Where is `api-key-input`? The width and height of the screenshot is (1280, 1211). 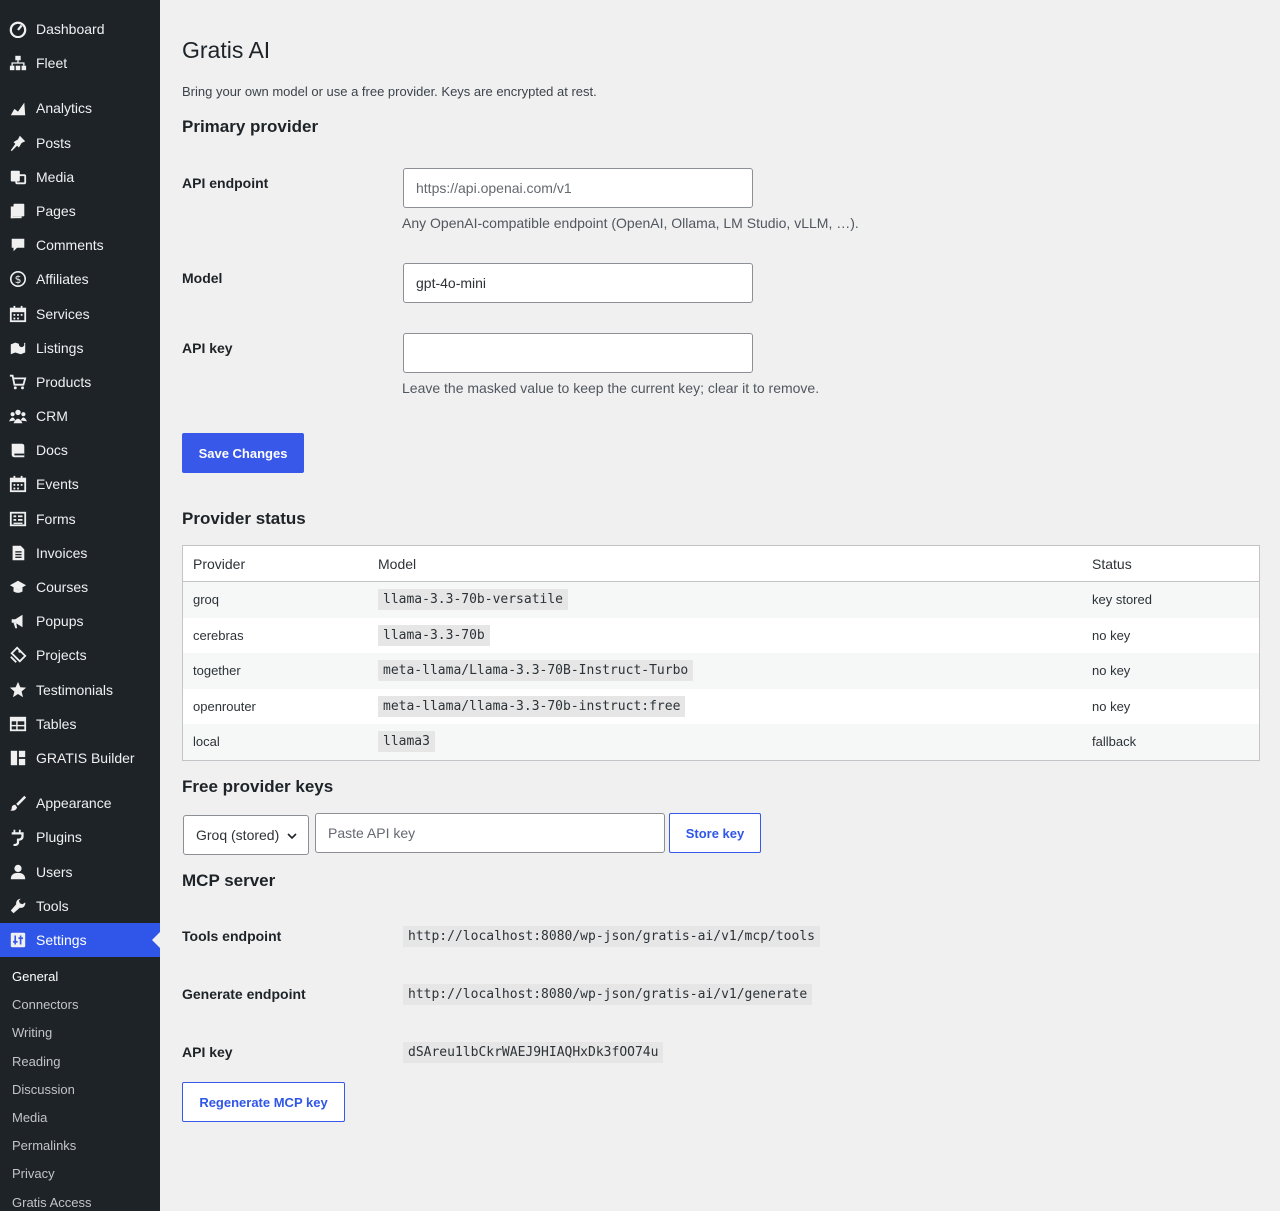 api-key-input is located at coordinates (578, 353).